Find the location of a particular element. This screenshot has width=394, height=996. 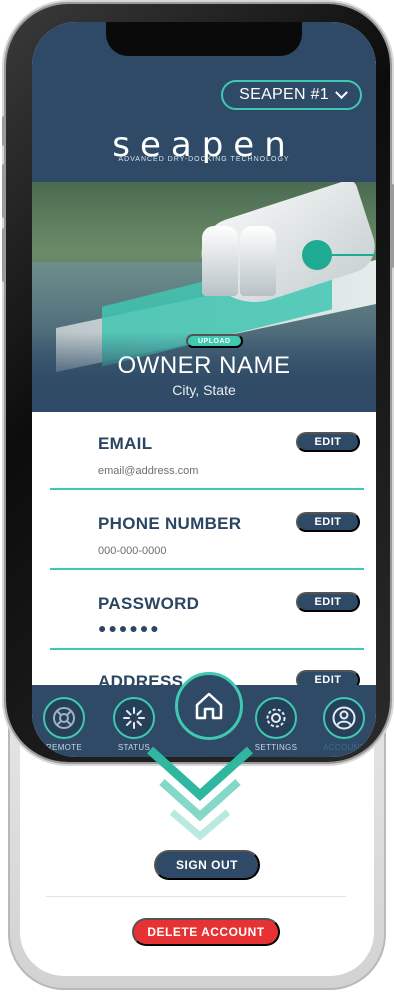

field-value: email@address.com is located at coordinates (148, 471).